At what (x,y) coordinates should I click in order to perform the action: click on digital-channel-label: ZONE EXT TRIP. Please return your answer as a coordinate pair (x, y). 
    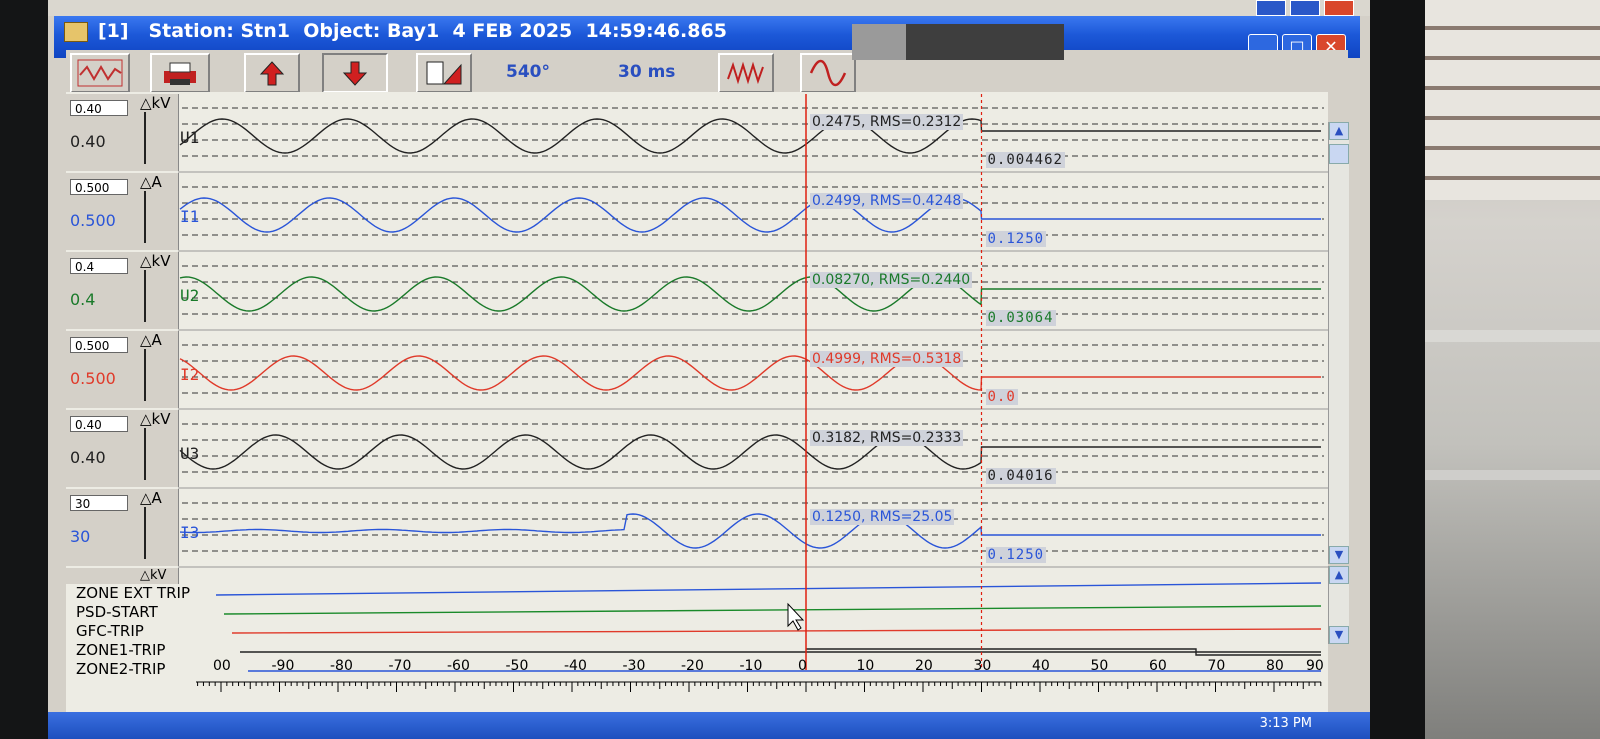
    Looking at the image, I should click on (133, 593).